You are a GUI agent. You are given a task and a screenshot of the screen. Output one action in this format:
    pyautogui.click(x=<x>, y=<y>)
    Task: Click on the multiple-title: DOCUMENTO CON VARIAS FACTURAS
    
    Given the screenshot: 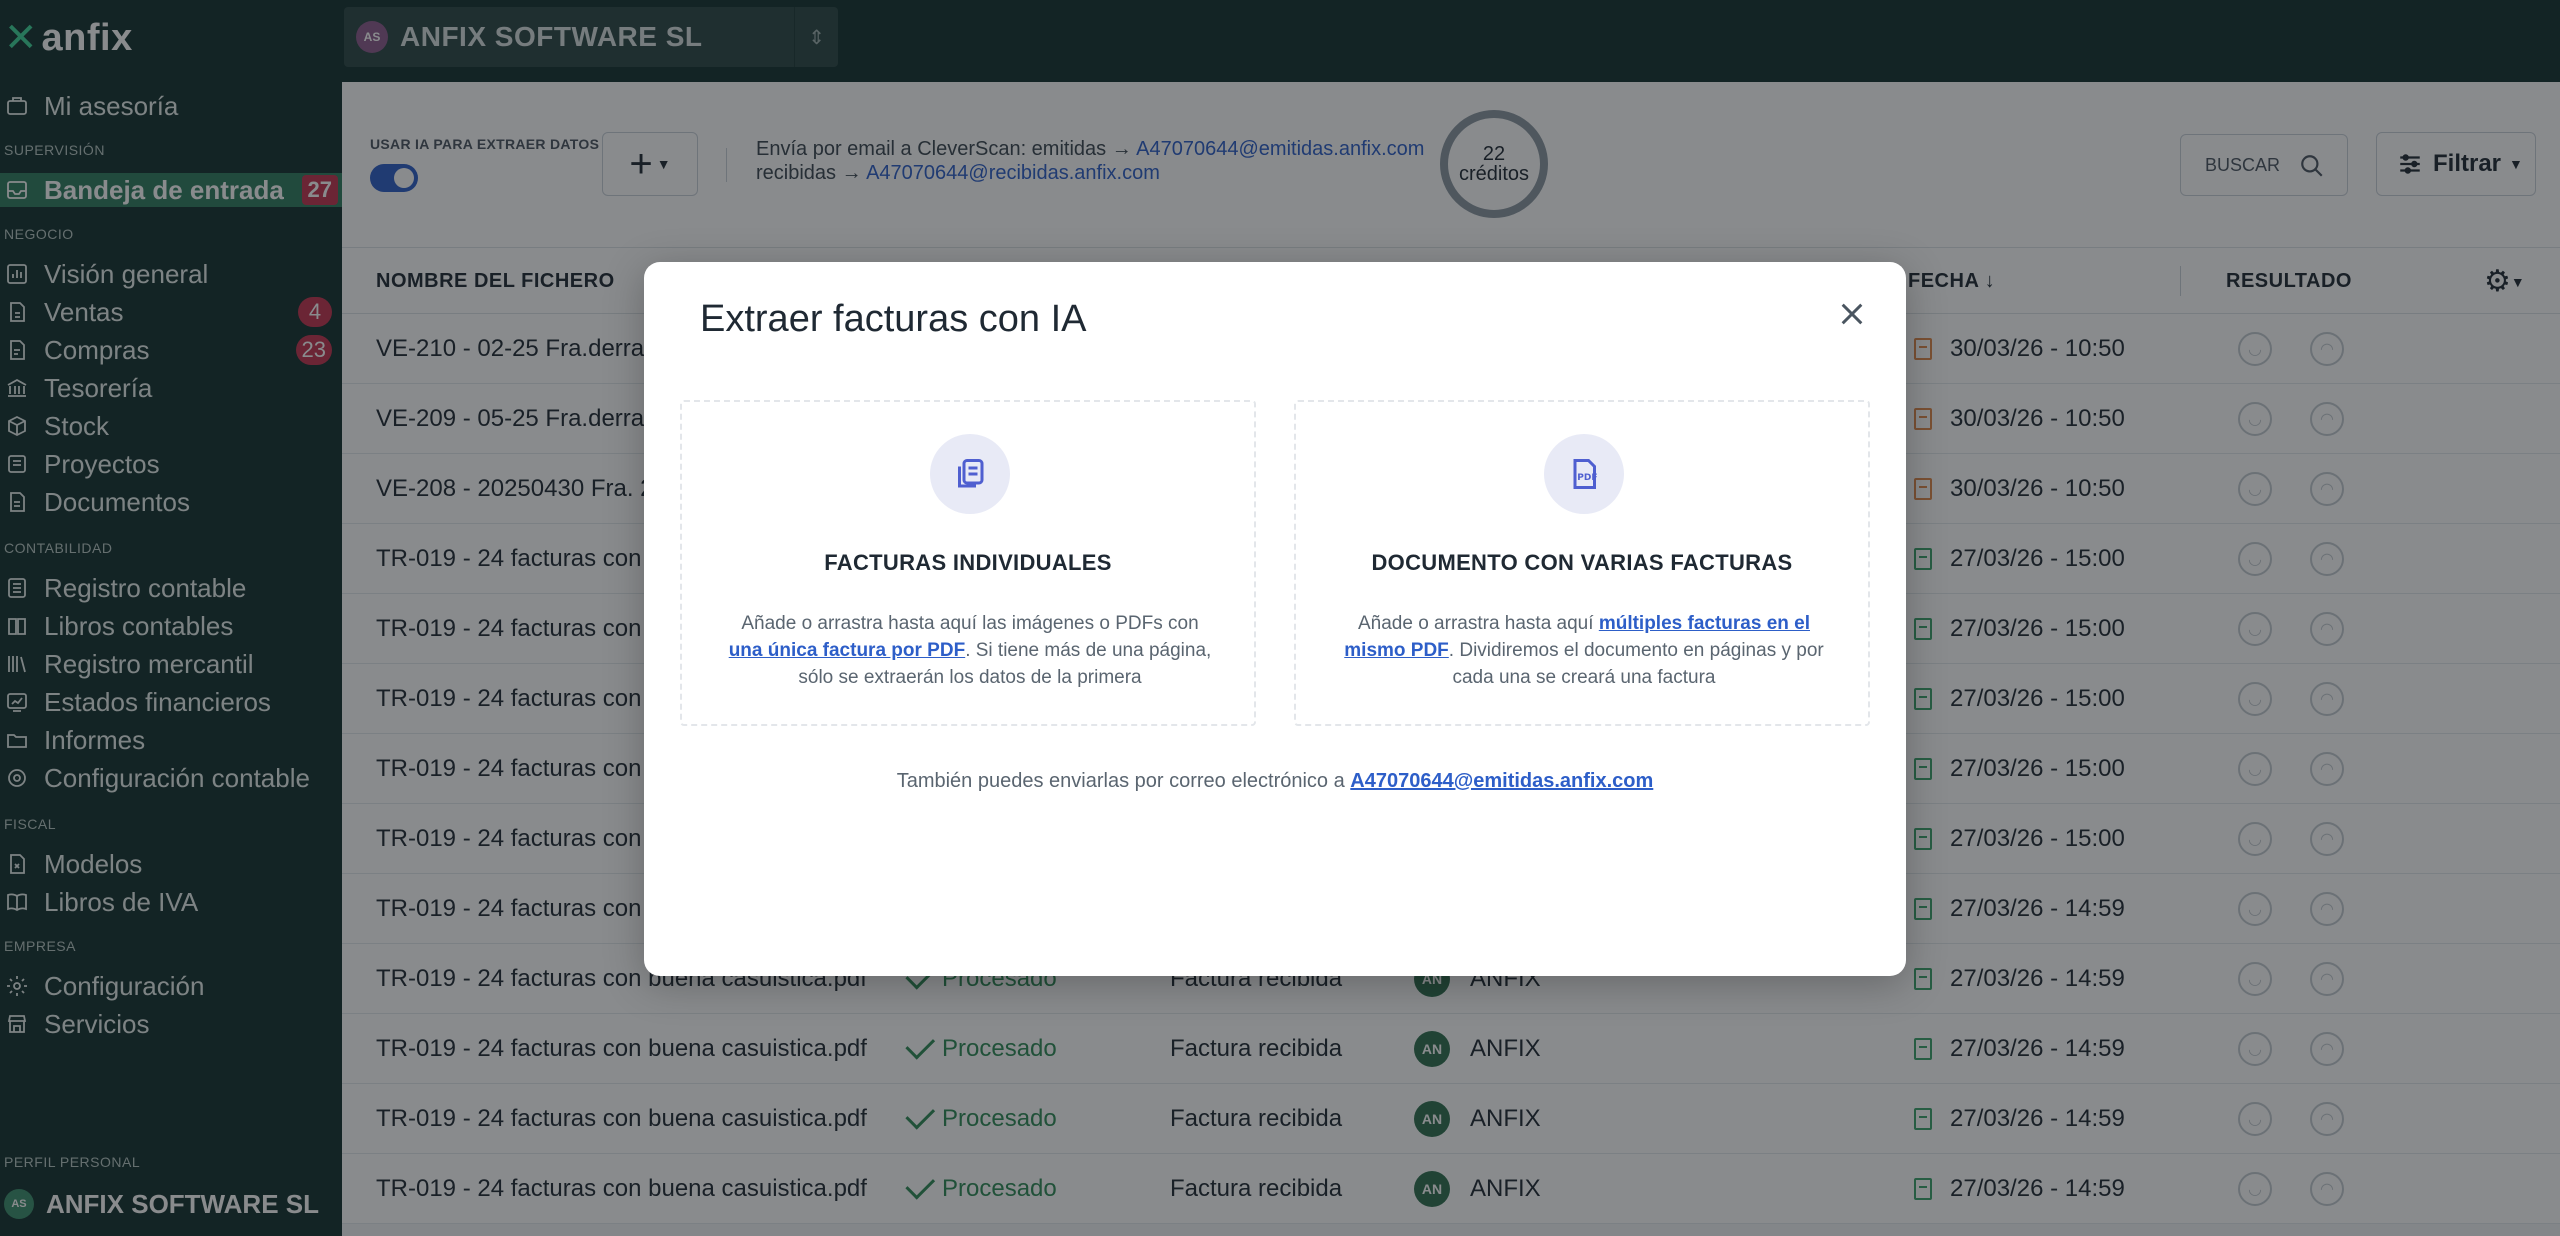 What is the action you would take?
    pyautogui.click(x=1582, y=562)
    